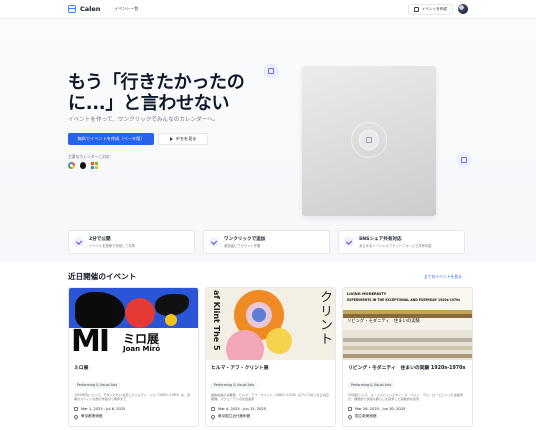  What do you see at coordinates (463, 9) in the screenshot?
I see `user-avatar` at bounding box center [463, 9].